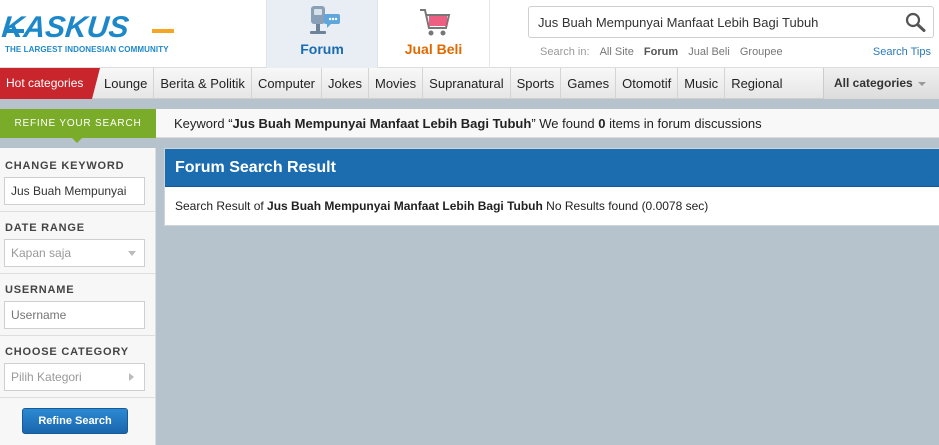  I want to click on search-icon, so click(916, 22).